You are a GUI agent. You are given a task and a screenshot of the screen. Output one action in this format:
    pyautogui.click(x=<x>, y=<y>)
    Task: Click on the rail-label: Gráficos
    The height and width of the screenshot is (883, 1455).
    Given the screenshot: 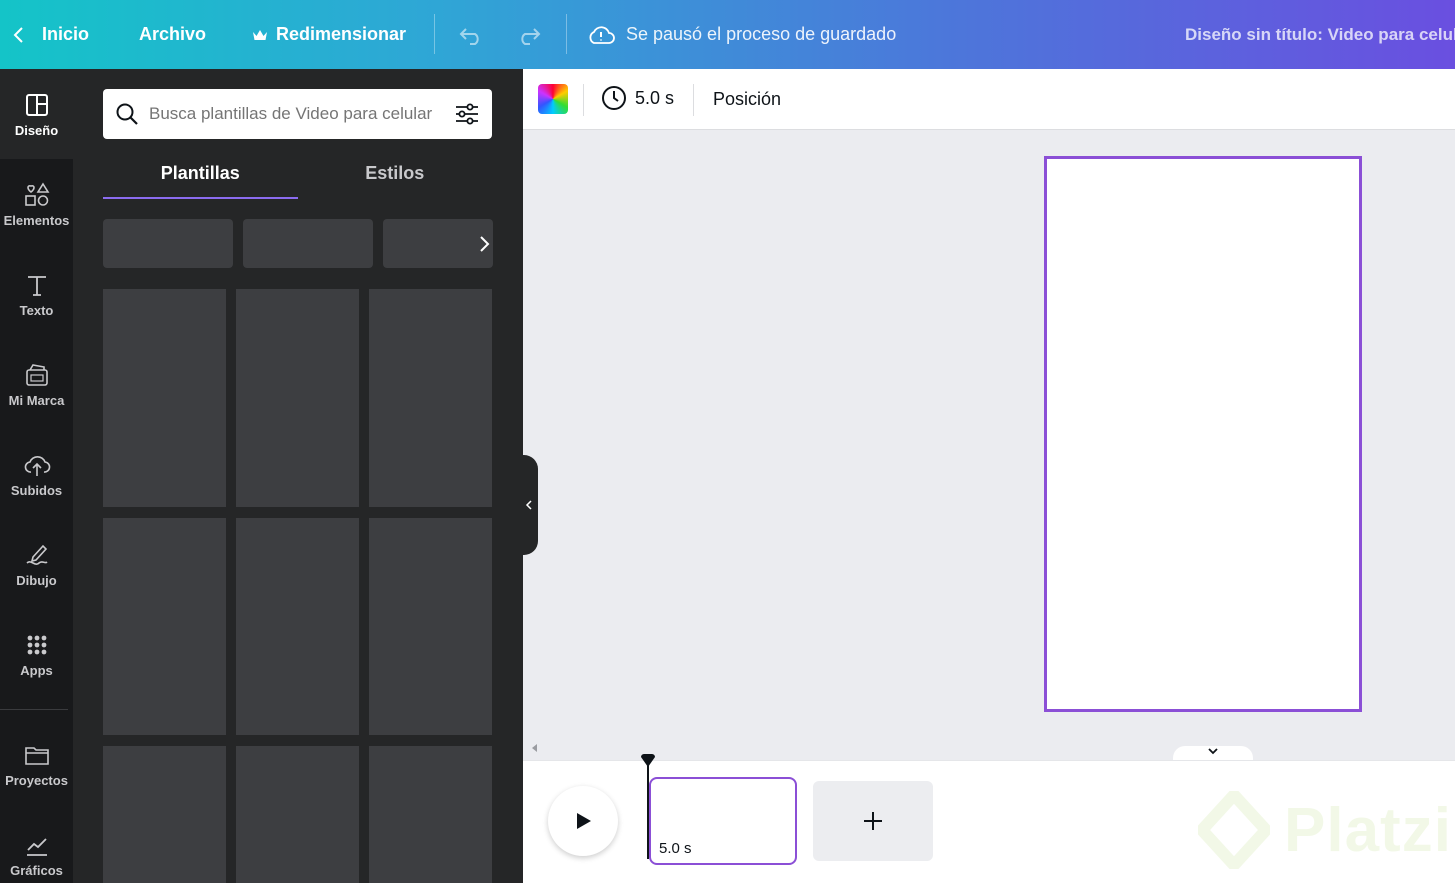 What is the action you would take?
    pyautogui.click(x=36, y=870)
    